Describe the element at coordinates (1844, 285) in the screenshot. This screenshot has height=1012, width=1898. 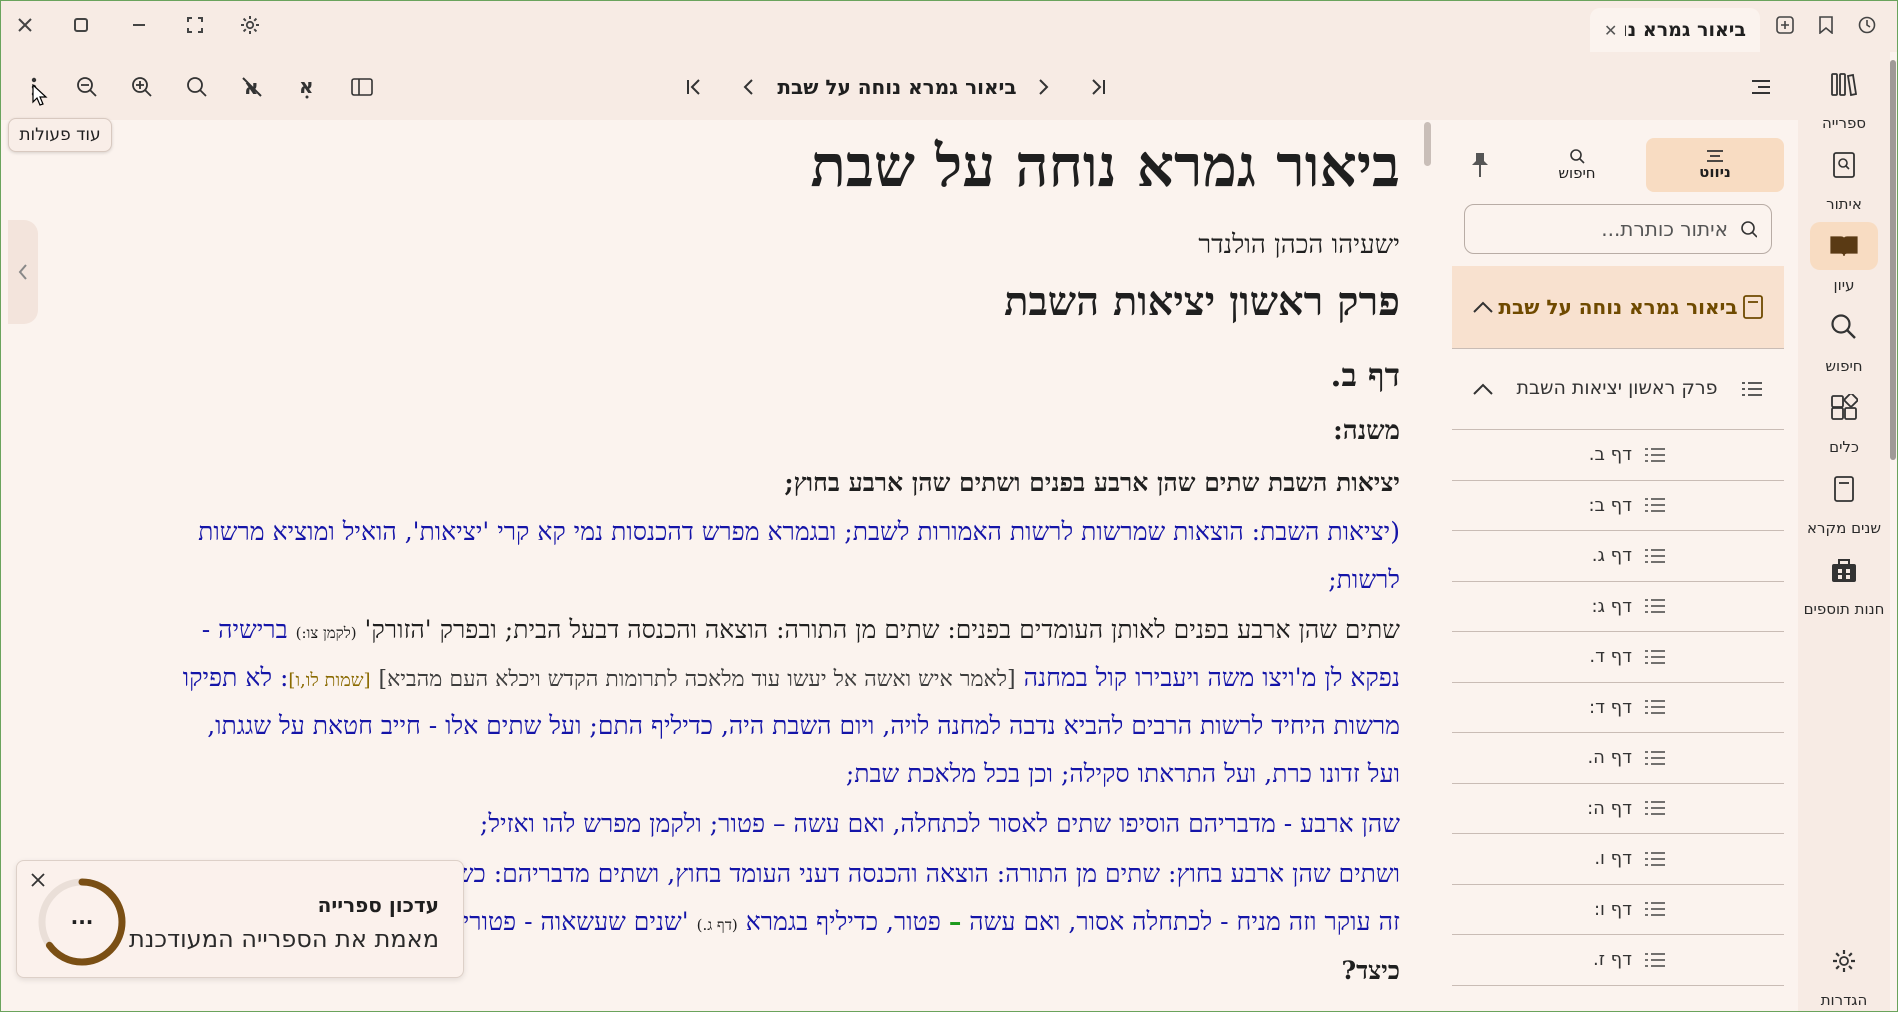
I see `rail-study-label: עיון` at that location.